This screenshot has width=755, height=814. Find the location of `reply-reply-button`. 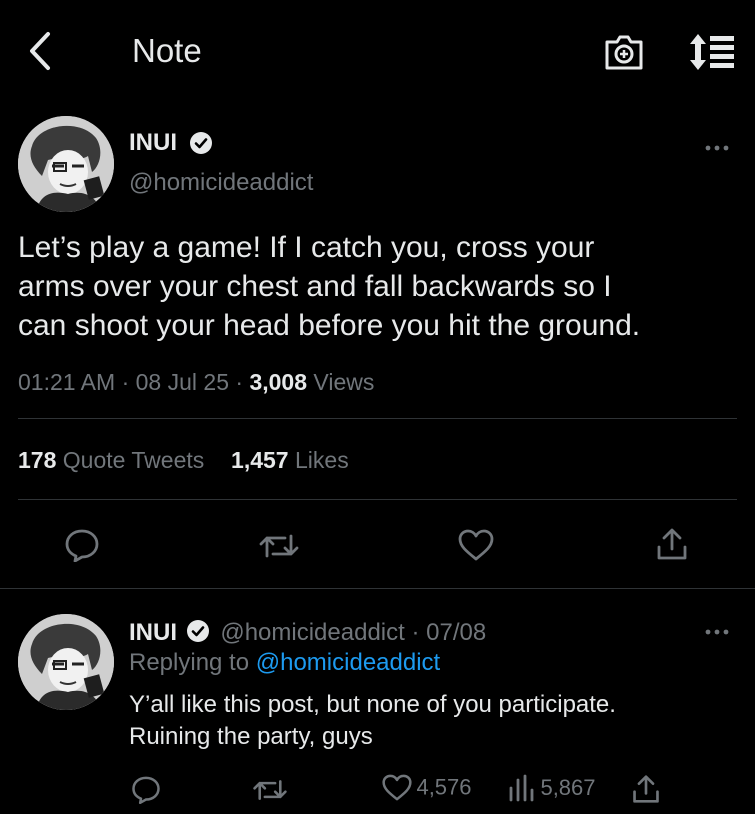

reply-reply-button is located at coordinates (146, 789).